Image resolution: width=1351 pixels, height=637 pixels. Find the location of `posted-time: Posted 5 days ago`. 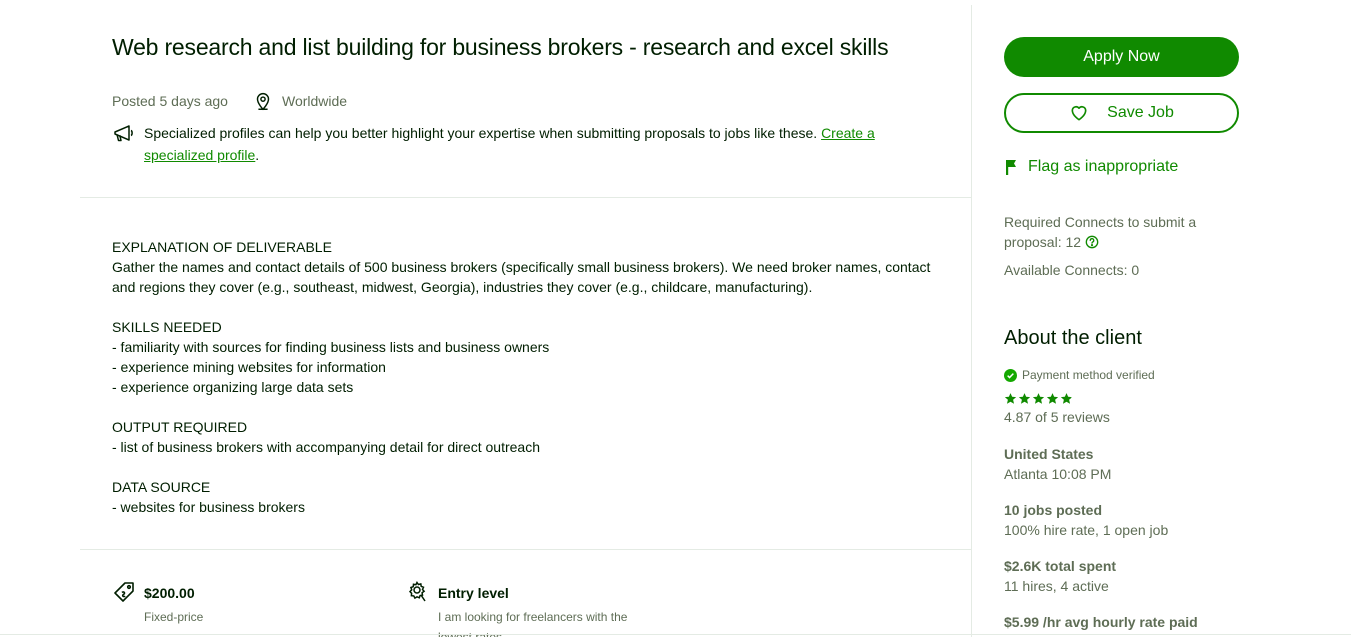

posted-time: Posted 5 days ago is located at coordinates (170, 101).